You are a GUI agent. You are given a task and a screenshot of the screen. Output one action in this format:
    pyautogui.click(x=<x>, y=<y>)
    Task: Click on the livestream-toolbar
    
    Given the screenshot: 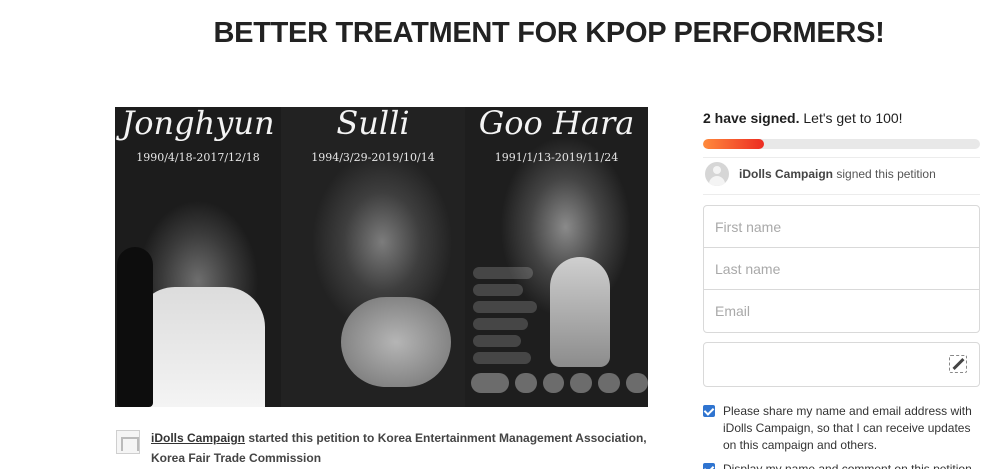 What is the action you would take?
    pyautogui.click(x=556, y=384)
    